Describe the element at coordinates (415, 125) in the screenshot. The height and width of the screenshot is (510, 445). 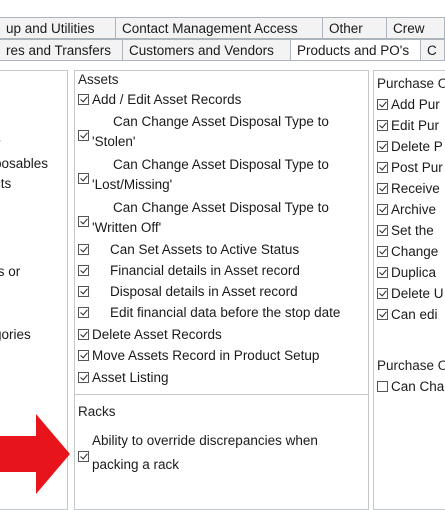
I see `permission-label: Edit Pur` at that location.